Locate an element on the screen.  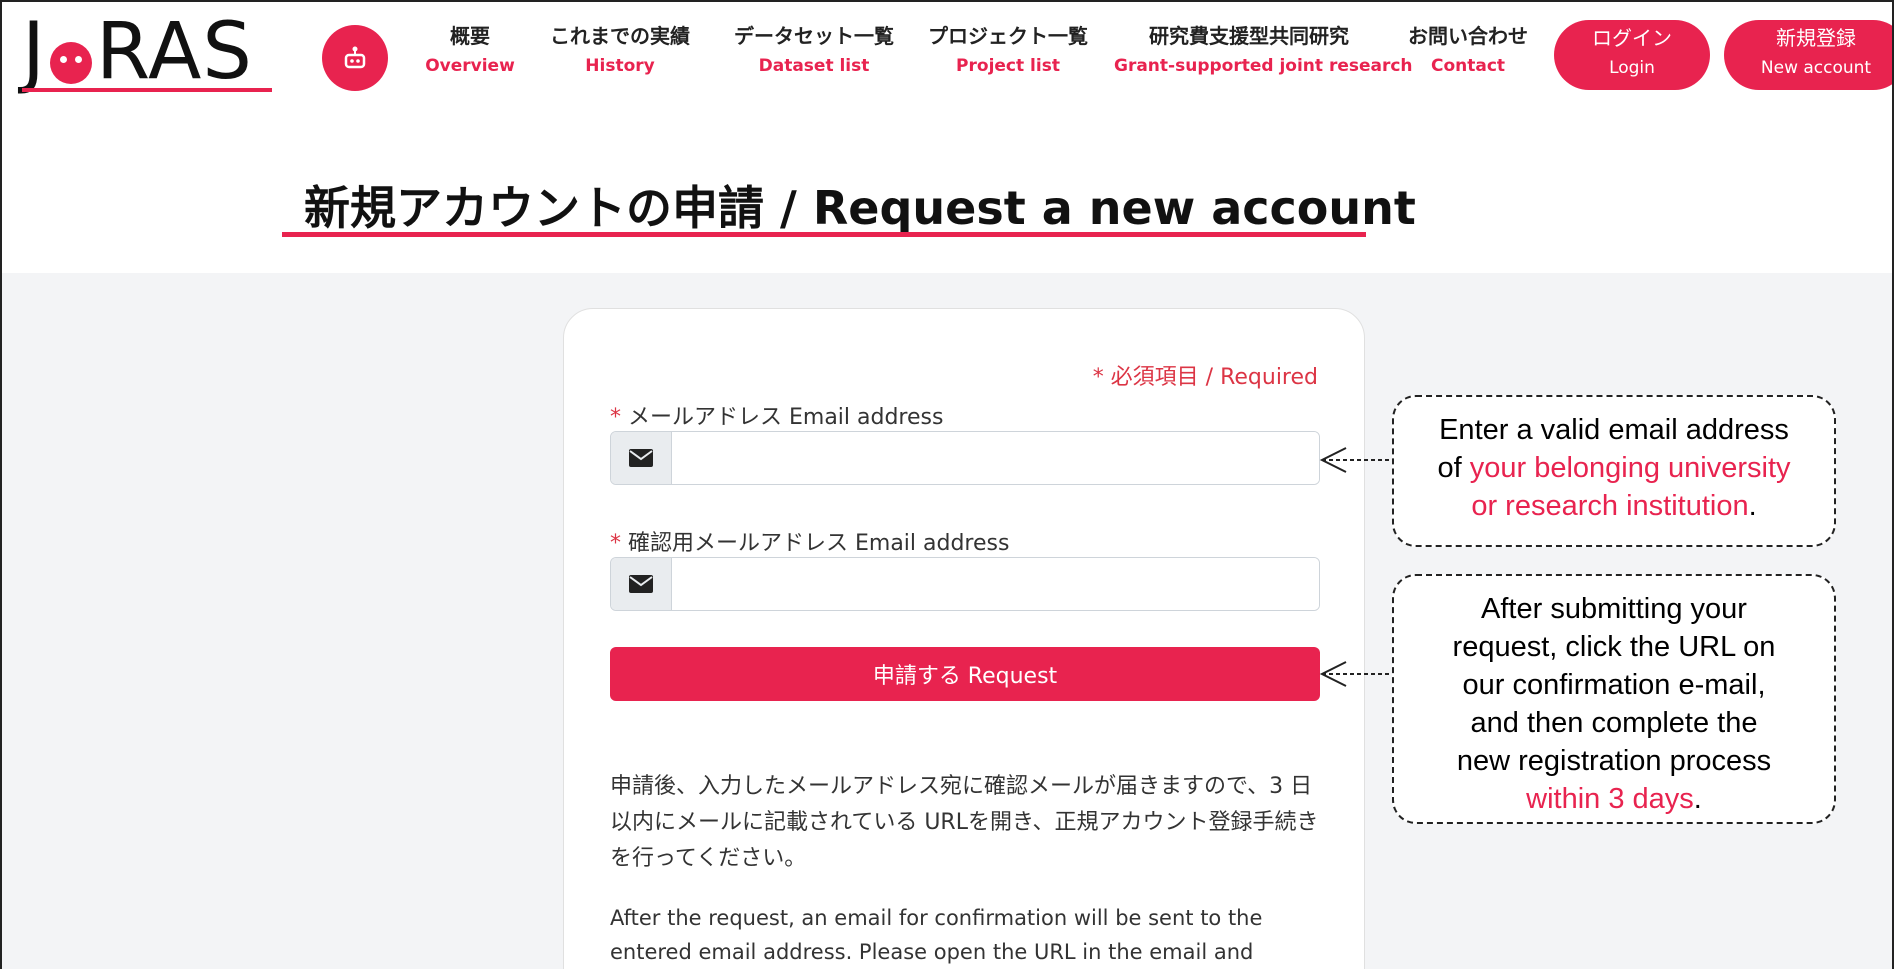
request-button: 申請する Request is located at coordinates (965, 674).